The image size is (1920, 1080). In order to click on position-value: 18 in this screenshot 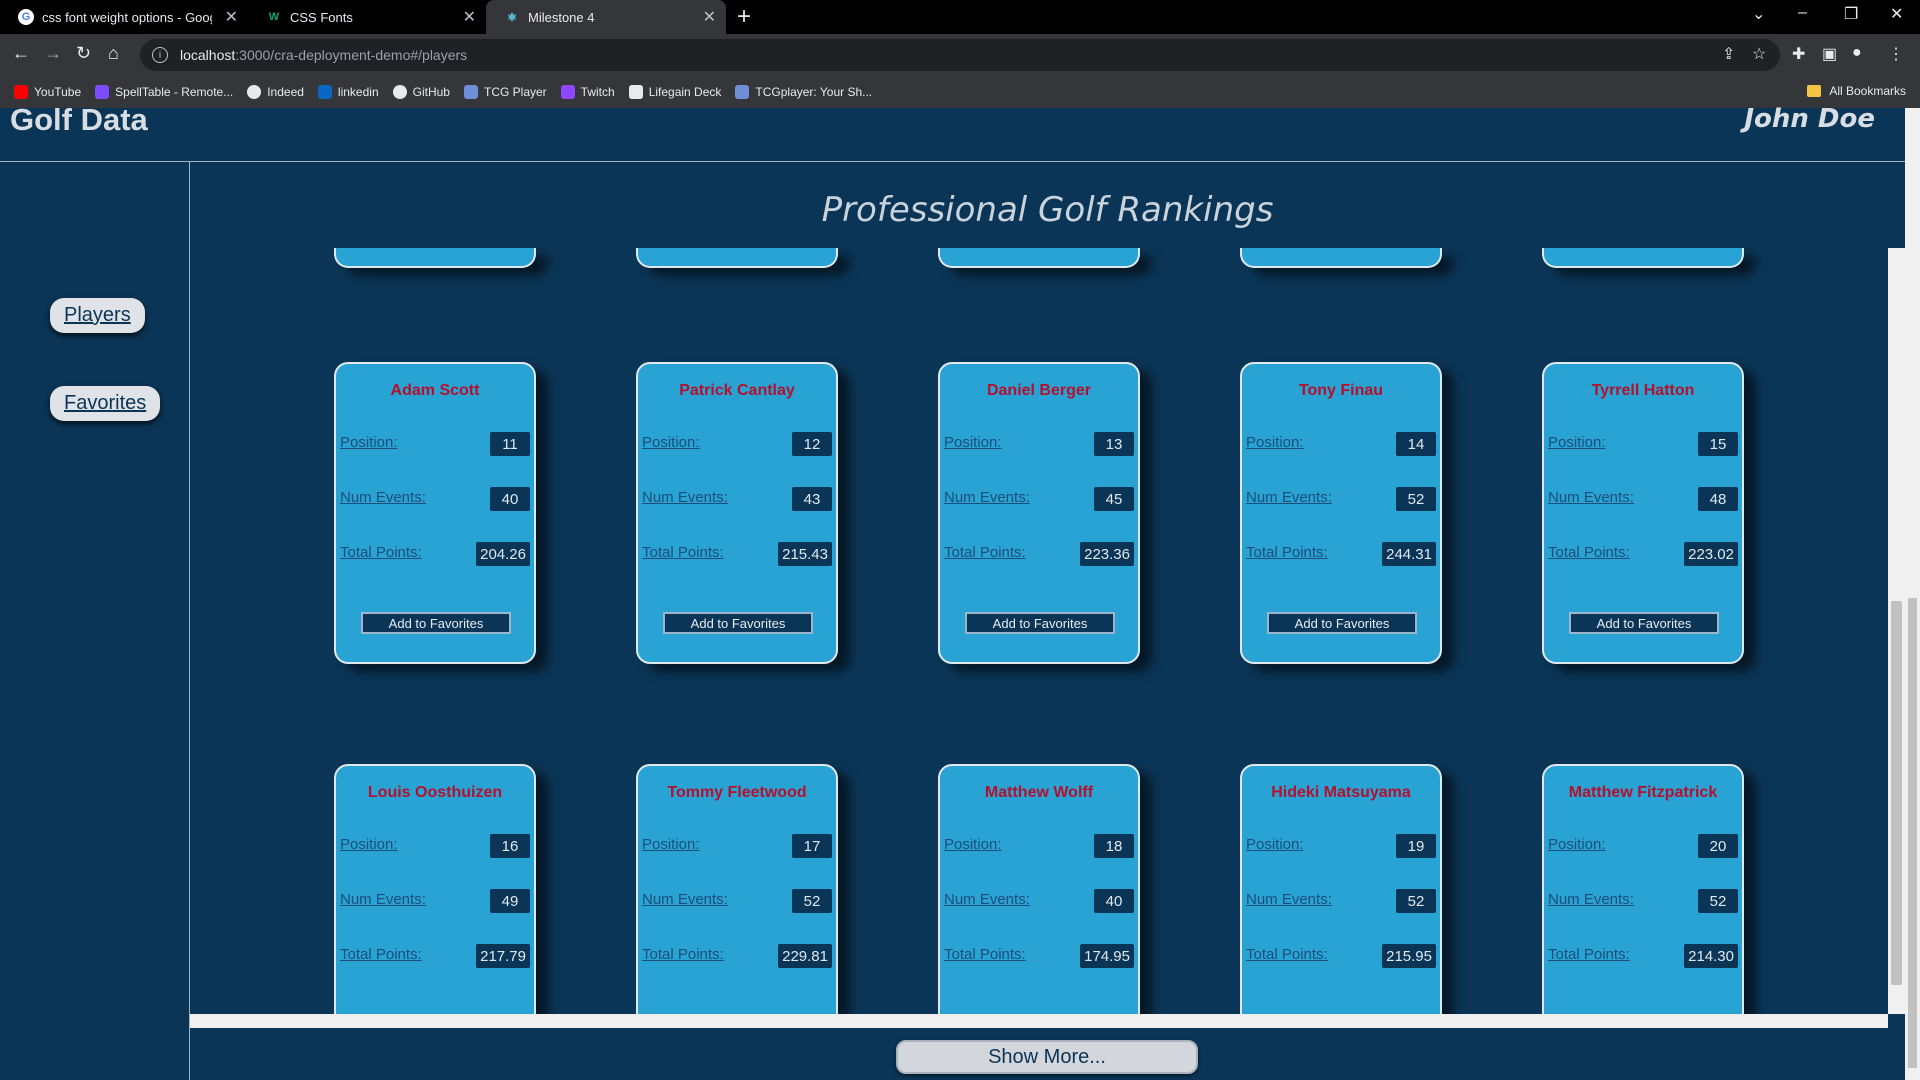, I will do `click(1114, 846)`.